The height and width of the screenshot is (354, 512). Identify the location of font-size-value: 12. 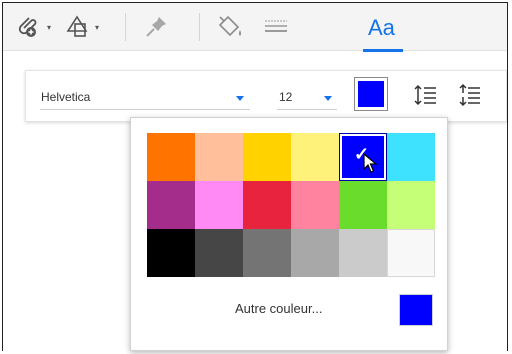
(286, 97).